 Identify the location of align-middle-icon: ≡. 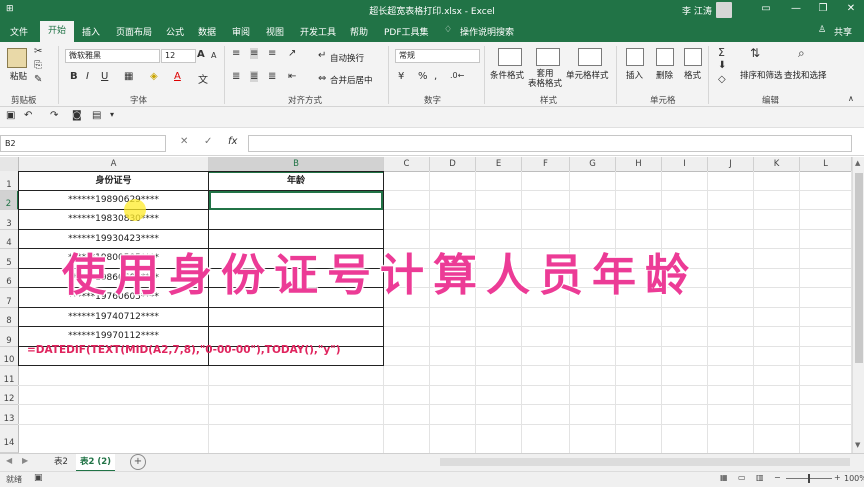
(254, 53).